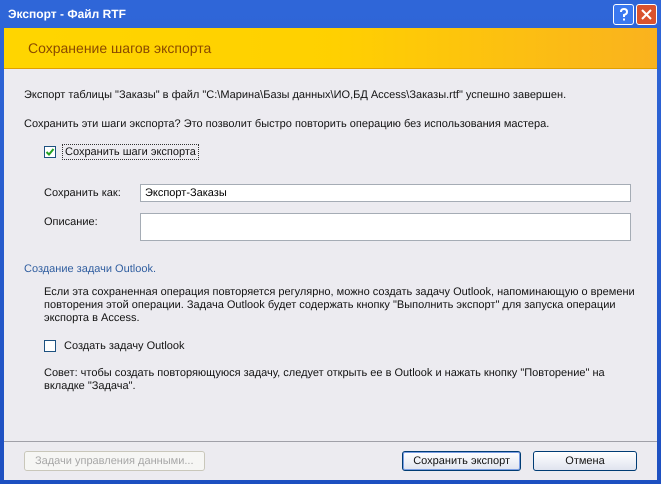 This screenshot has height=484, width=661. Describe the element at coordinates (461, 461) in the screenshot. I see `dialog-button: Сохранить экспорт` at that location.